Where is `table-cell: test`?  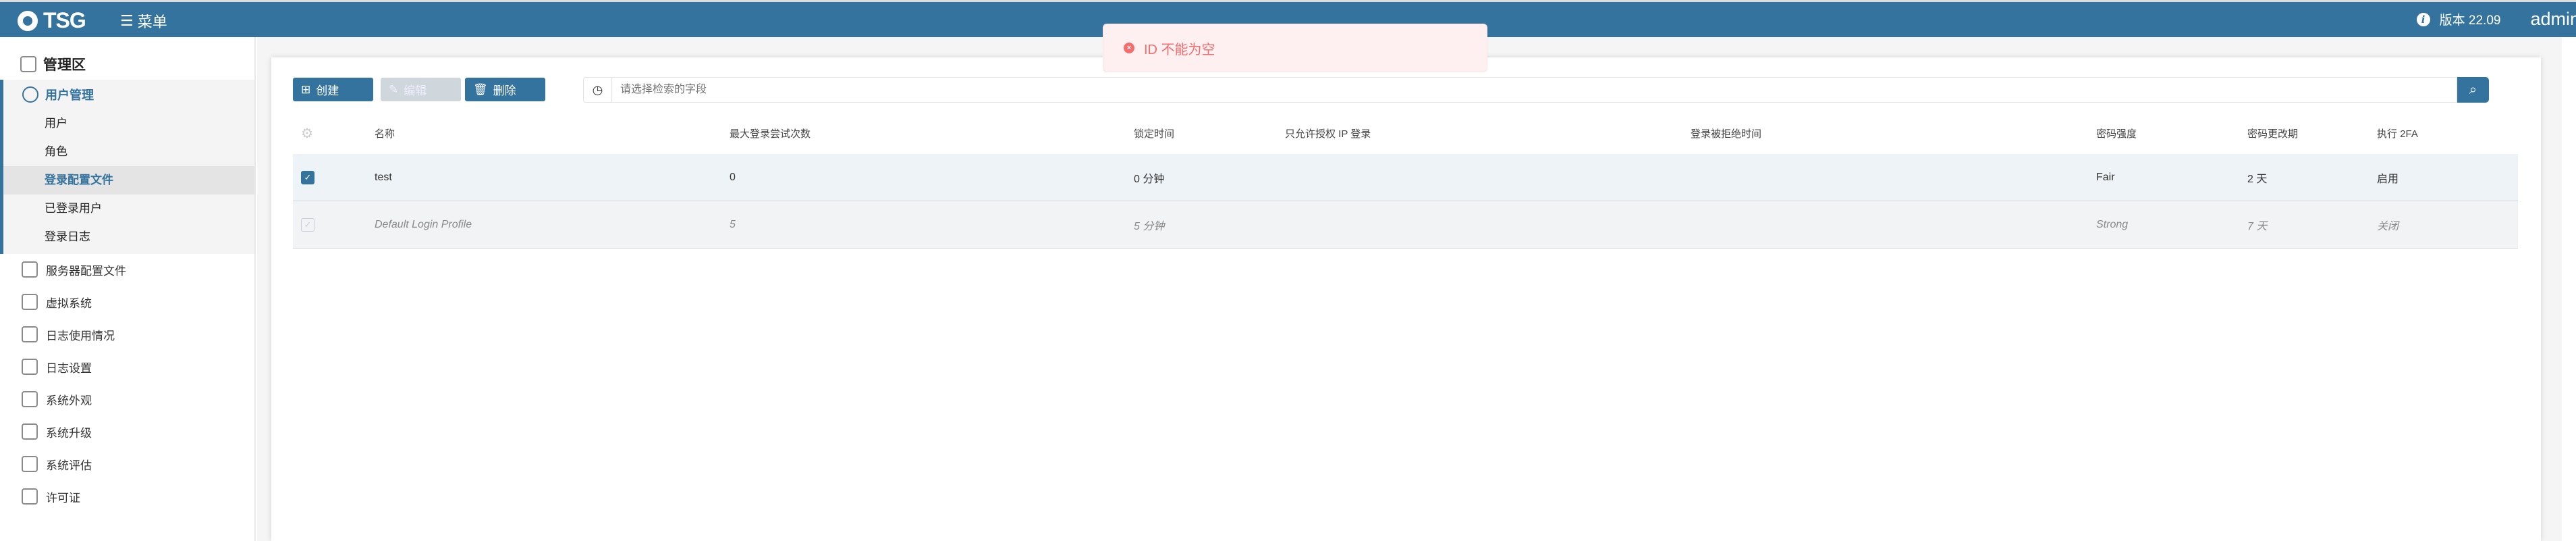
table-cell: test is located at coordinates (383, 177).